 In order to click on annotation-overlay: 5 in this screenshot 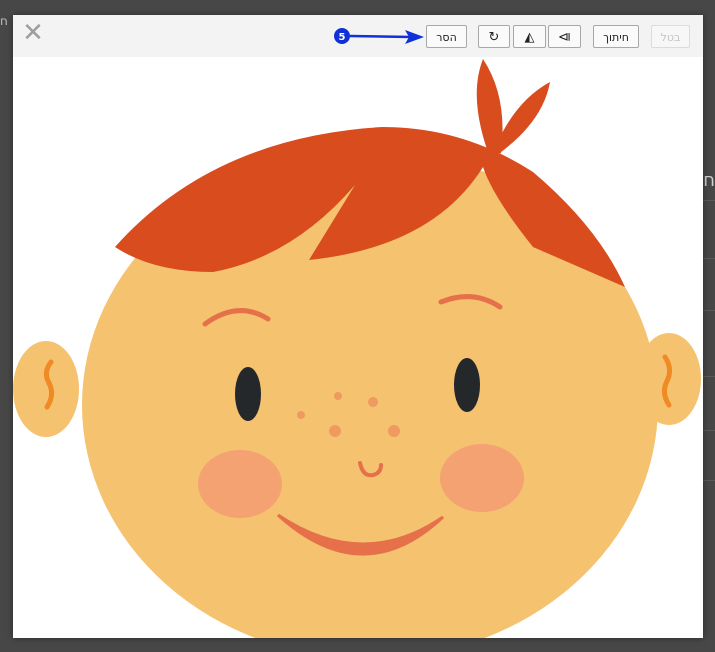, I will do `click(379, 36)`.